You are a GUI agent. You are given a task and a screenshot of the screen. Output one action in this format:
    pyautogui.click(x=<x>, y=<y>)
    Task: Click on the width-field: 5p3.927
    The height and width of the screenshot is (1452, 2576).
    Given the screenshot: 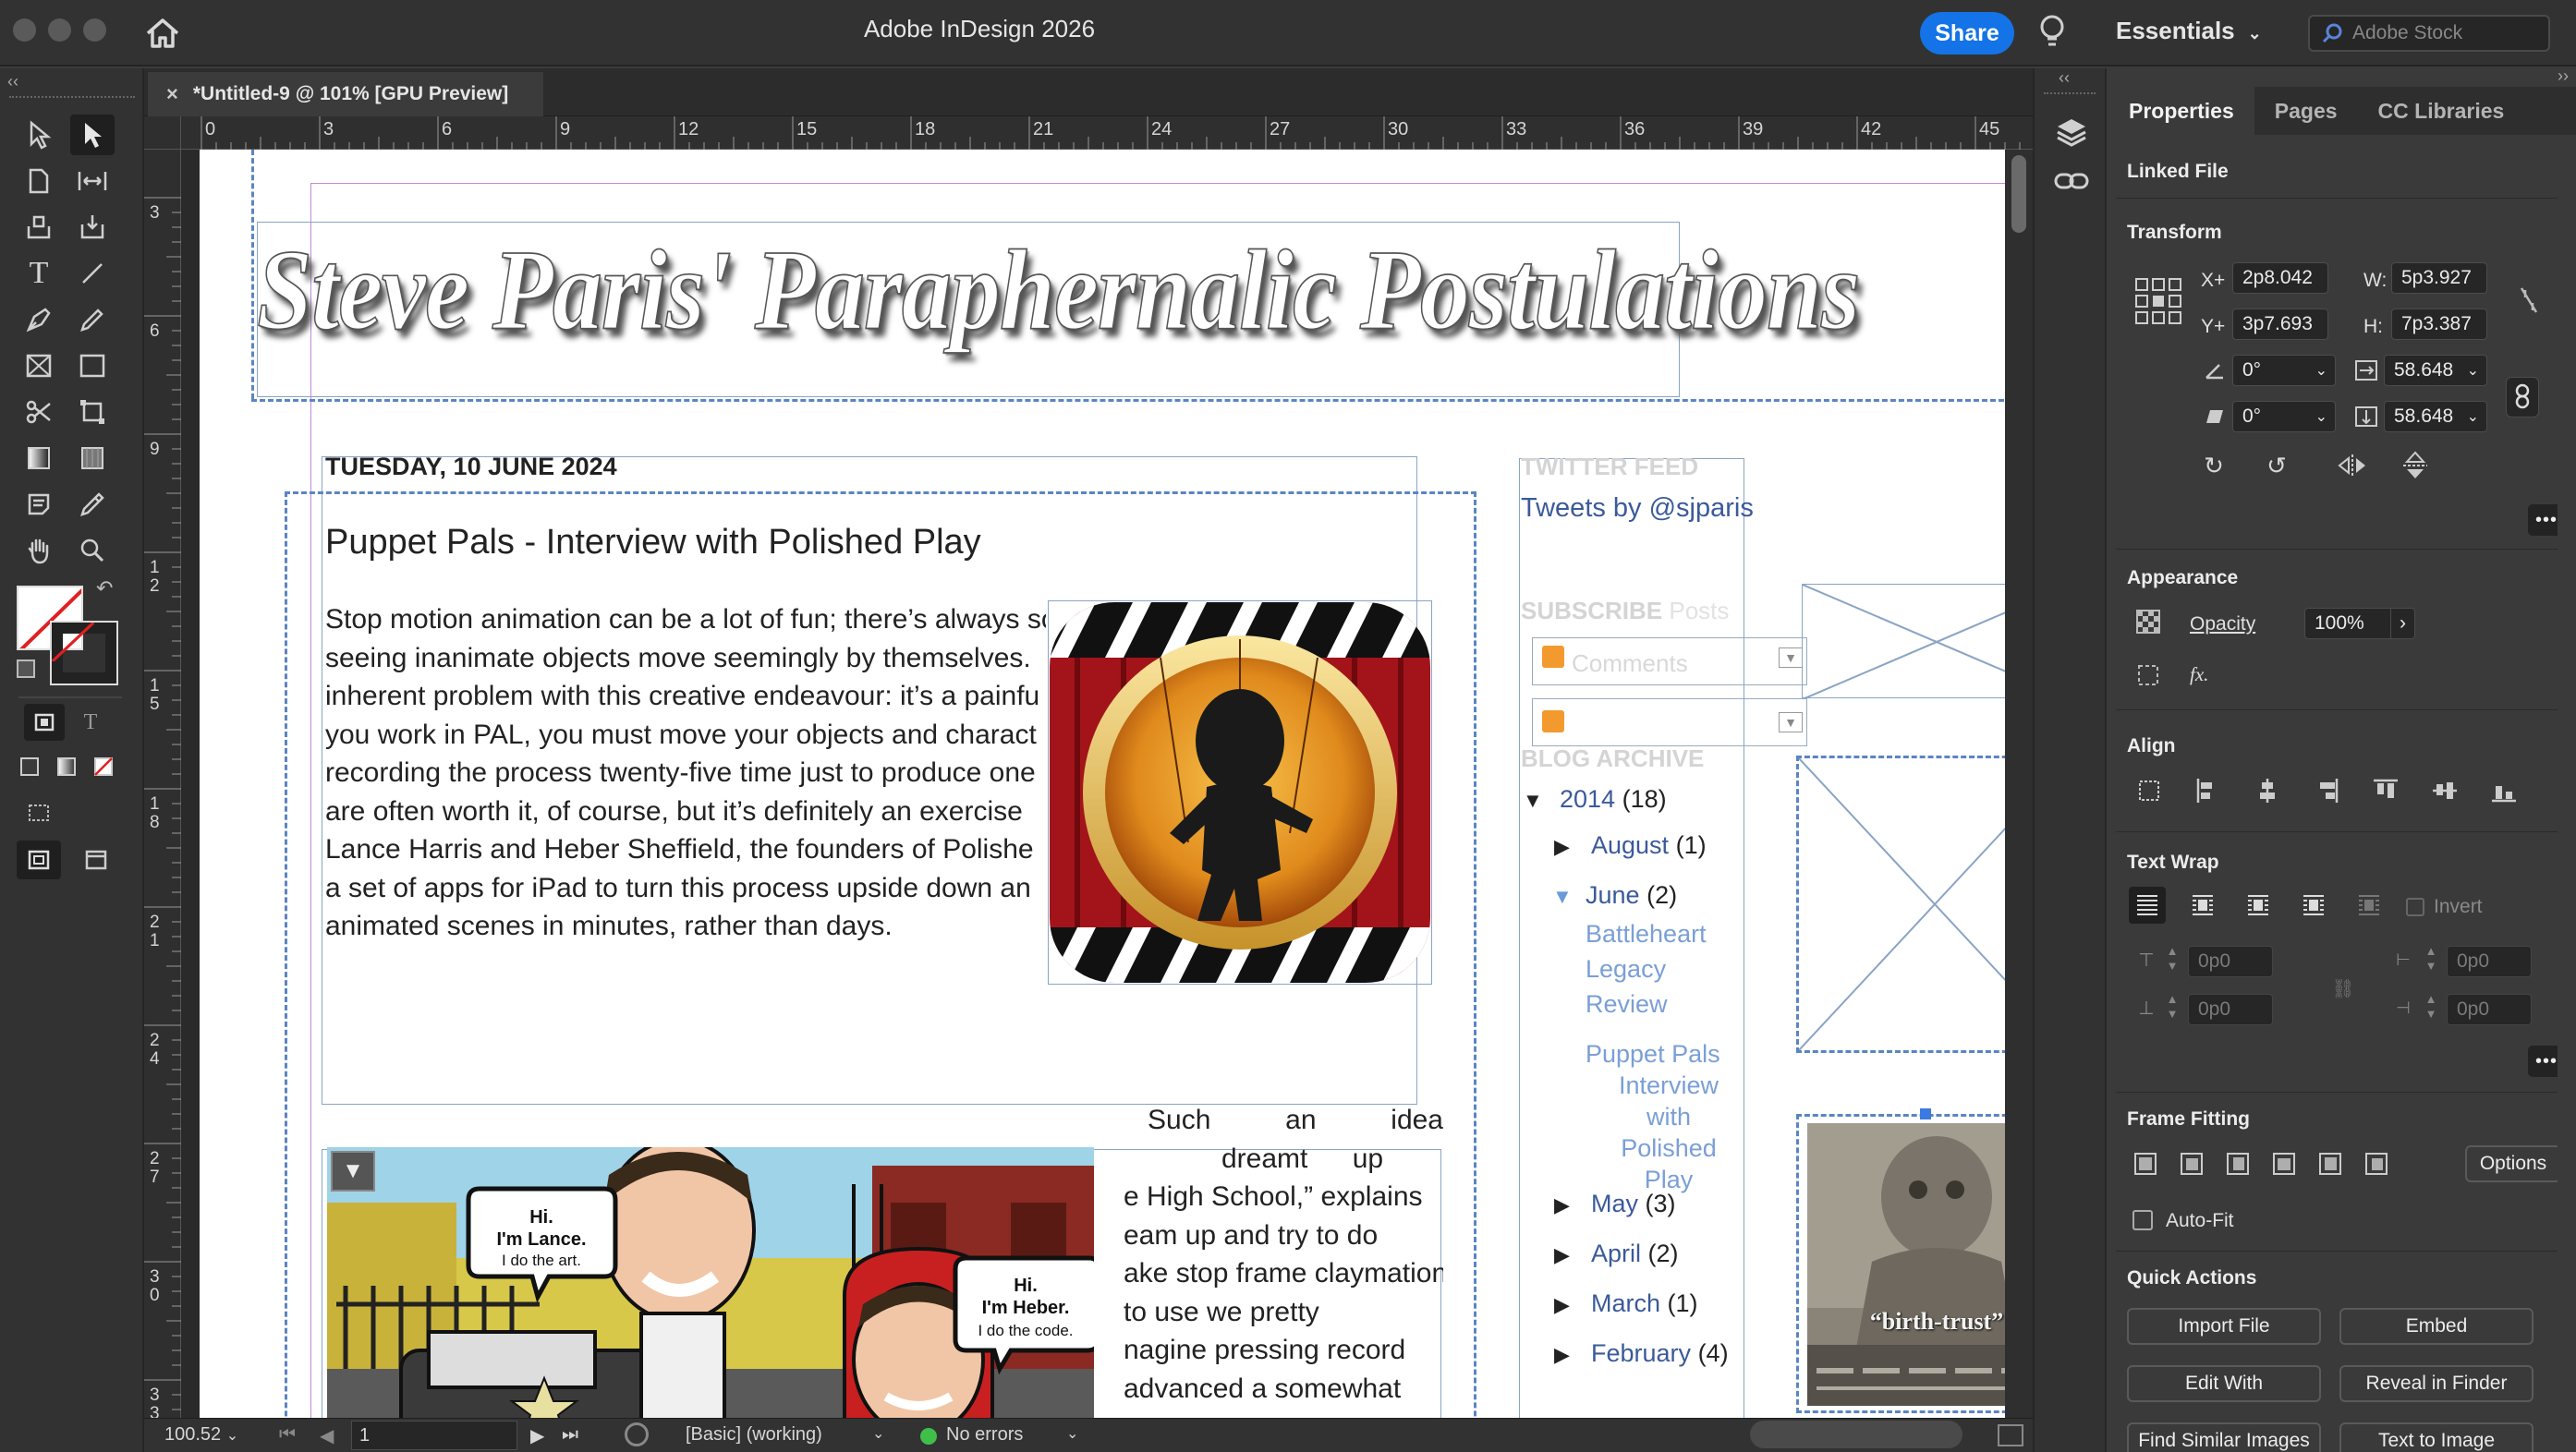 What is the action you would take?
    pyautogui.click(x=2439, y=278)
    